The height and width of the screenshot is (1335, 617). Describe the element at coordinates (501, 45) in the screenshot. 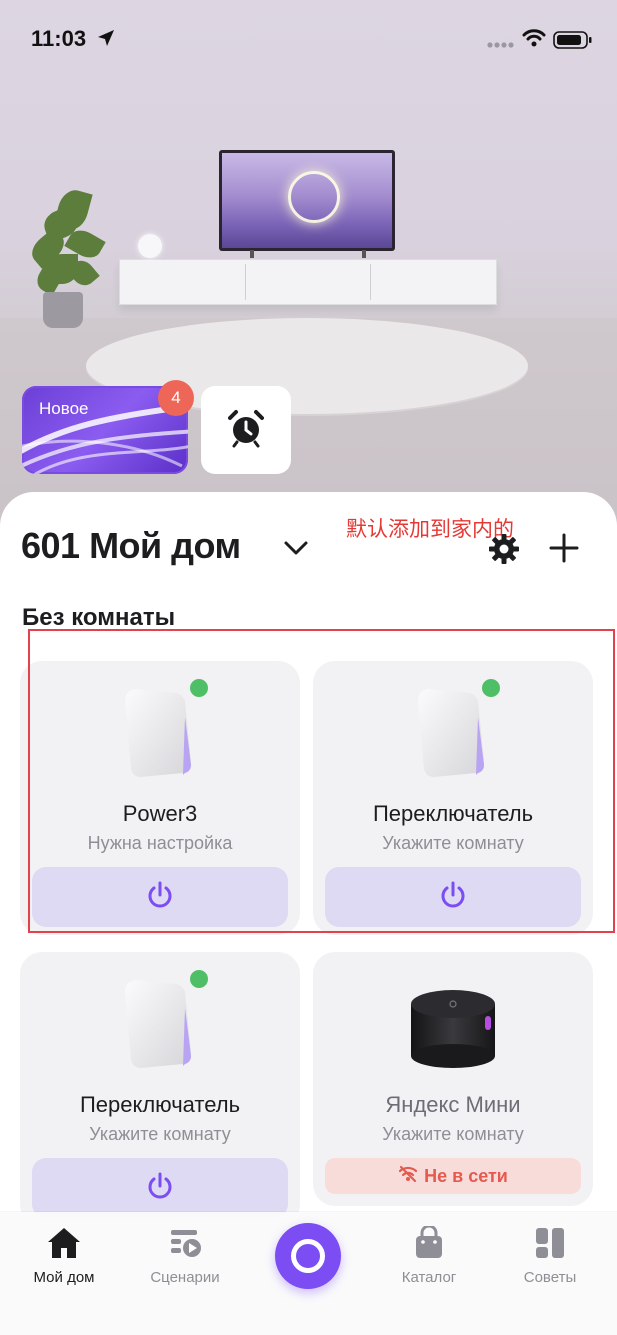

I see `signal-dots-icon` at that location.